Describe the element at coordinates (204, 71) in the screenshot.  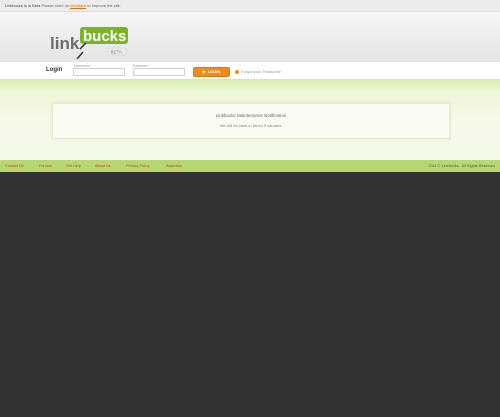
I see `arrow-right-icon: ▶` at that location.